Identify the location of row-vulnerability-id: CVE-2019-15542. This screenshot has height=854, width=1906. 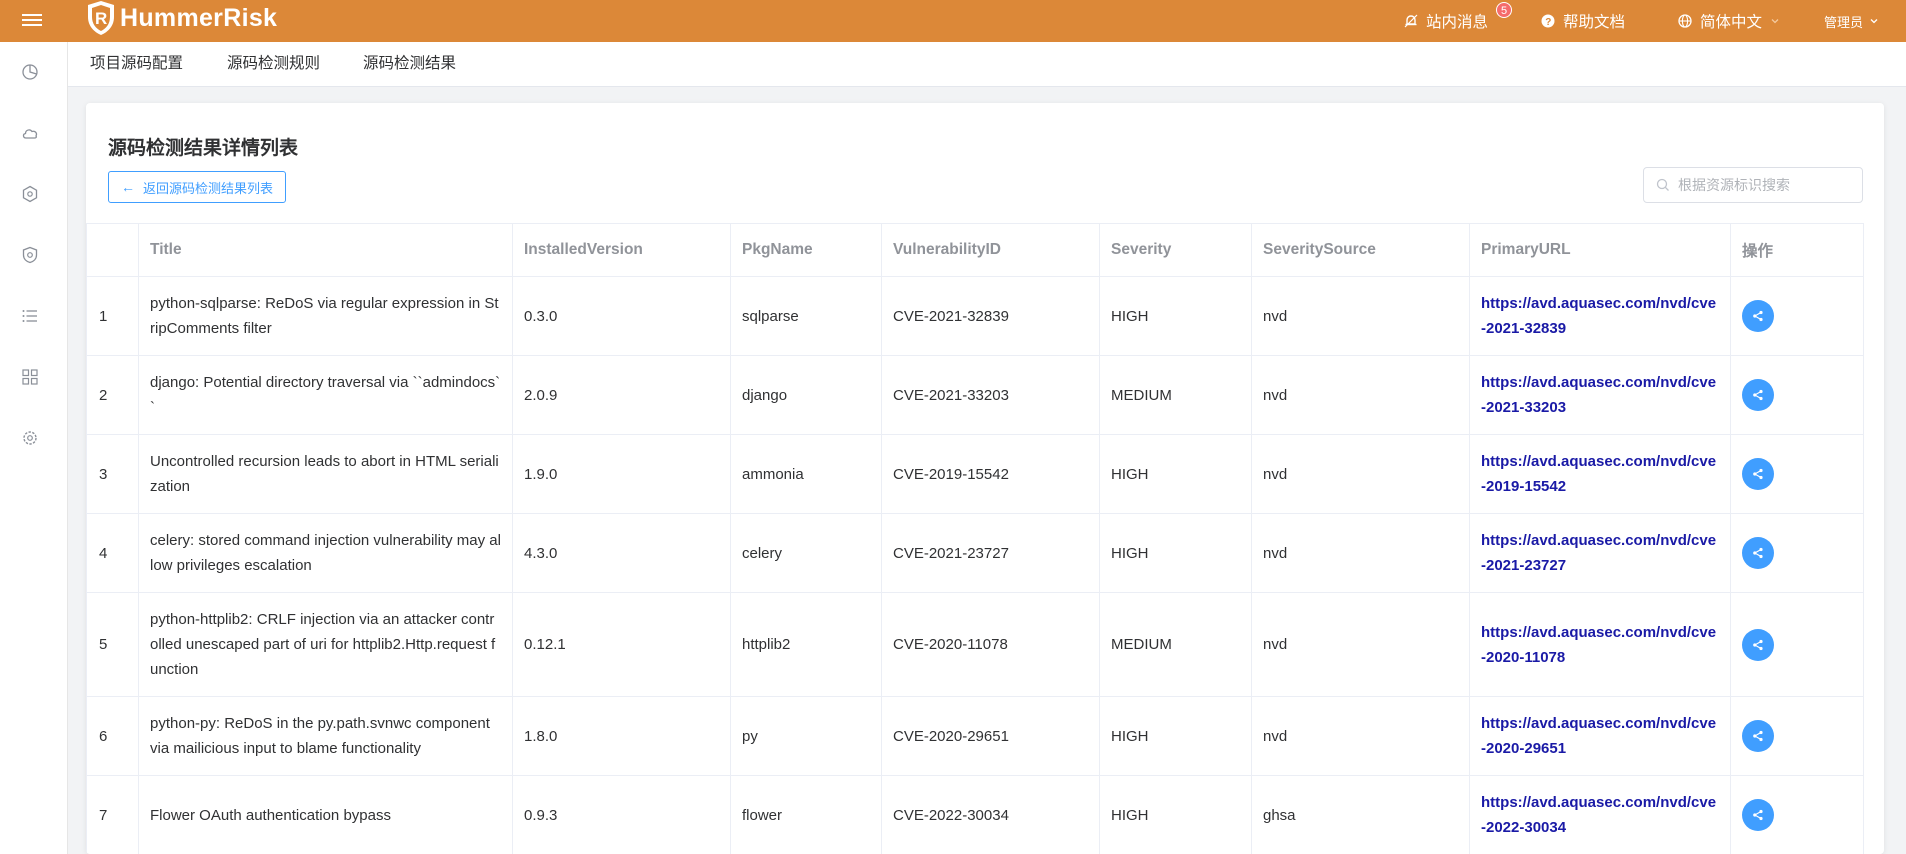
(990, 474).